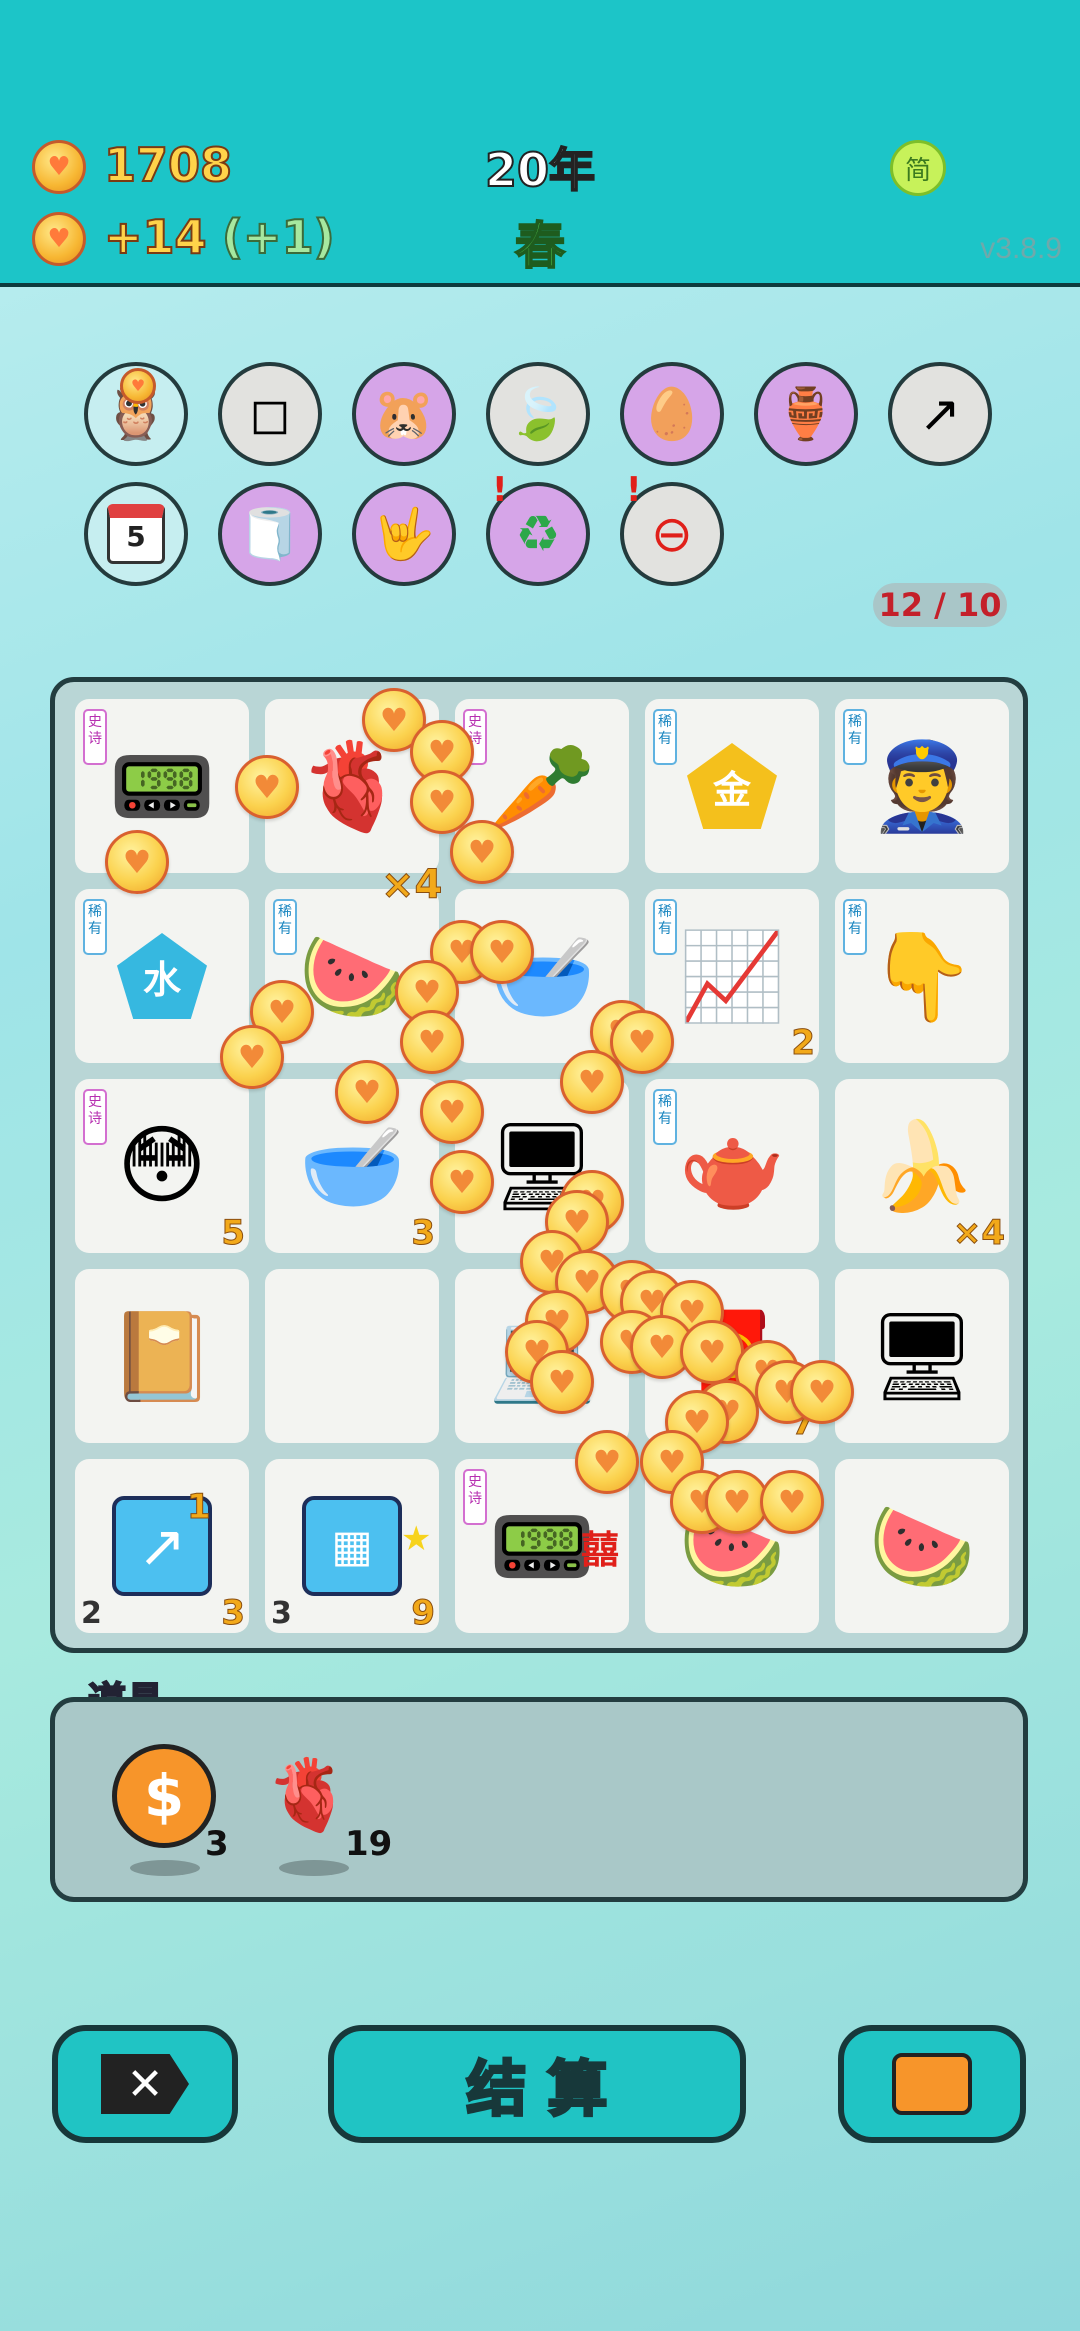 This screenshot has height=2331, width=1080. Describe the element at coordinates (155, 237) in the screenshot. I see `coin-income: +14` at that location.